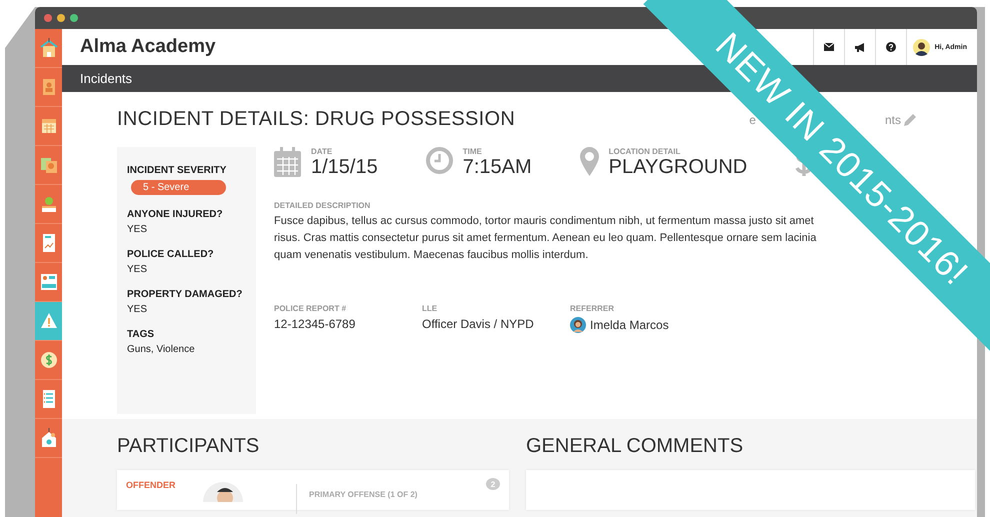 This screenshot has height=517, width=990. What do you see at coordinates (478, 324) in the screenshot?
I see `field-value: Officer Davis / NYPD` at bounding box center [478, 324].